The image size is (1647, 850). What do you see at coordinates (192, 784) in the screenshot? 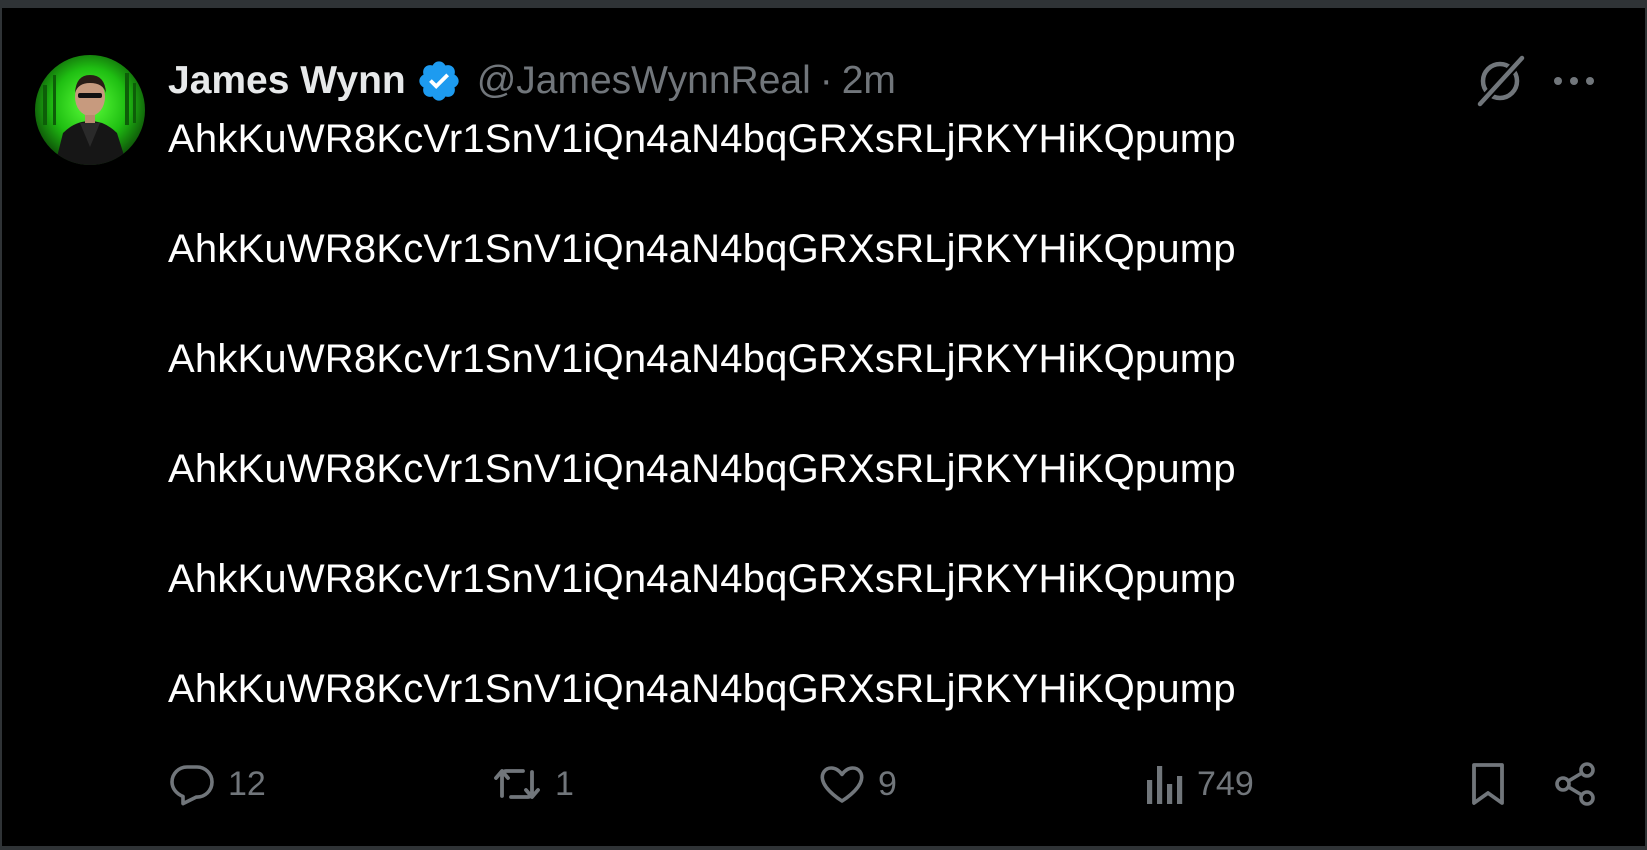
I see `reply-icon` at bounding box center [192, 784].